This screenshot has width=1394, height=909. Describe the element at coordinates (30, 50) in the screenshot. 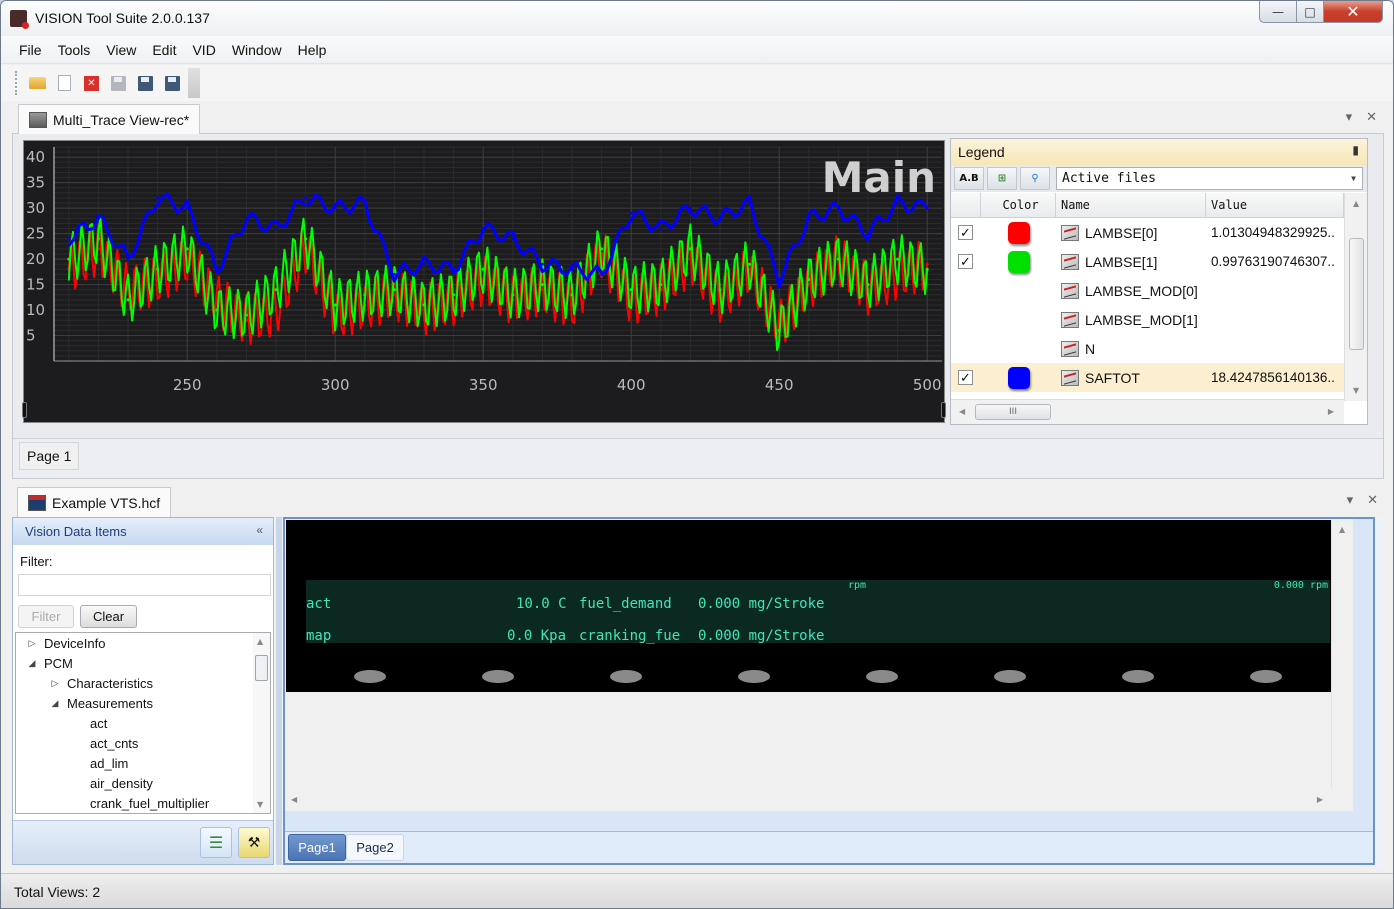

I see `menu-file: File` at that location.